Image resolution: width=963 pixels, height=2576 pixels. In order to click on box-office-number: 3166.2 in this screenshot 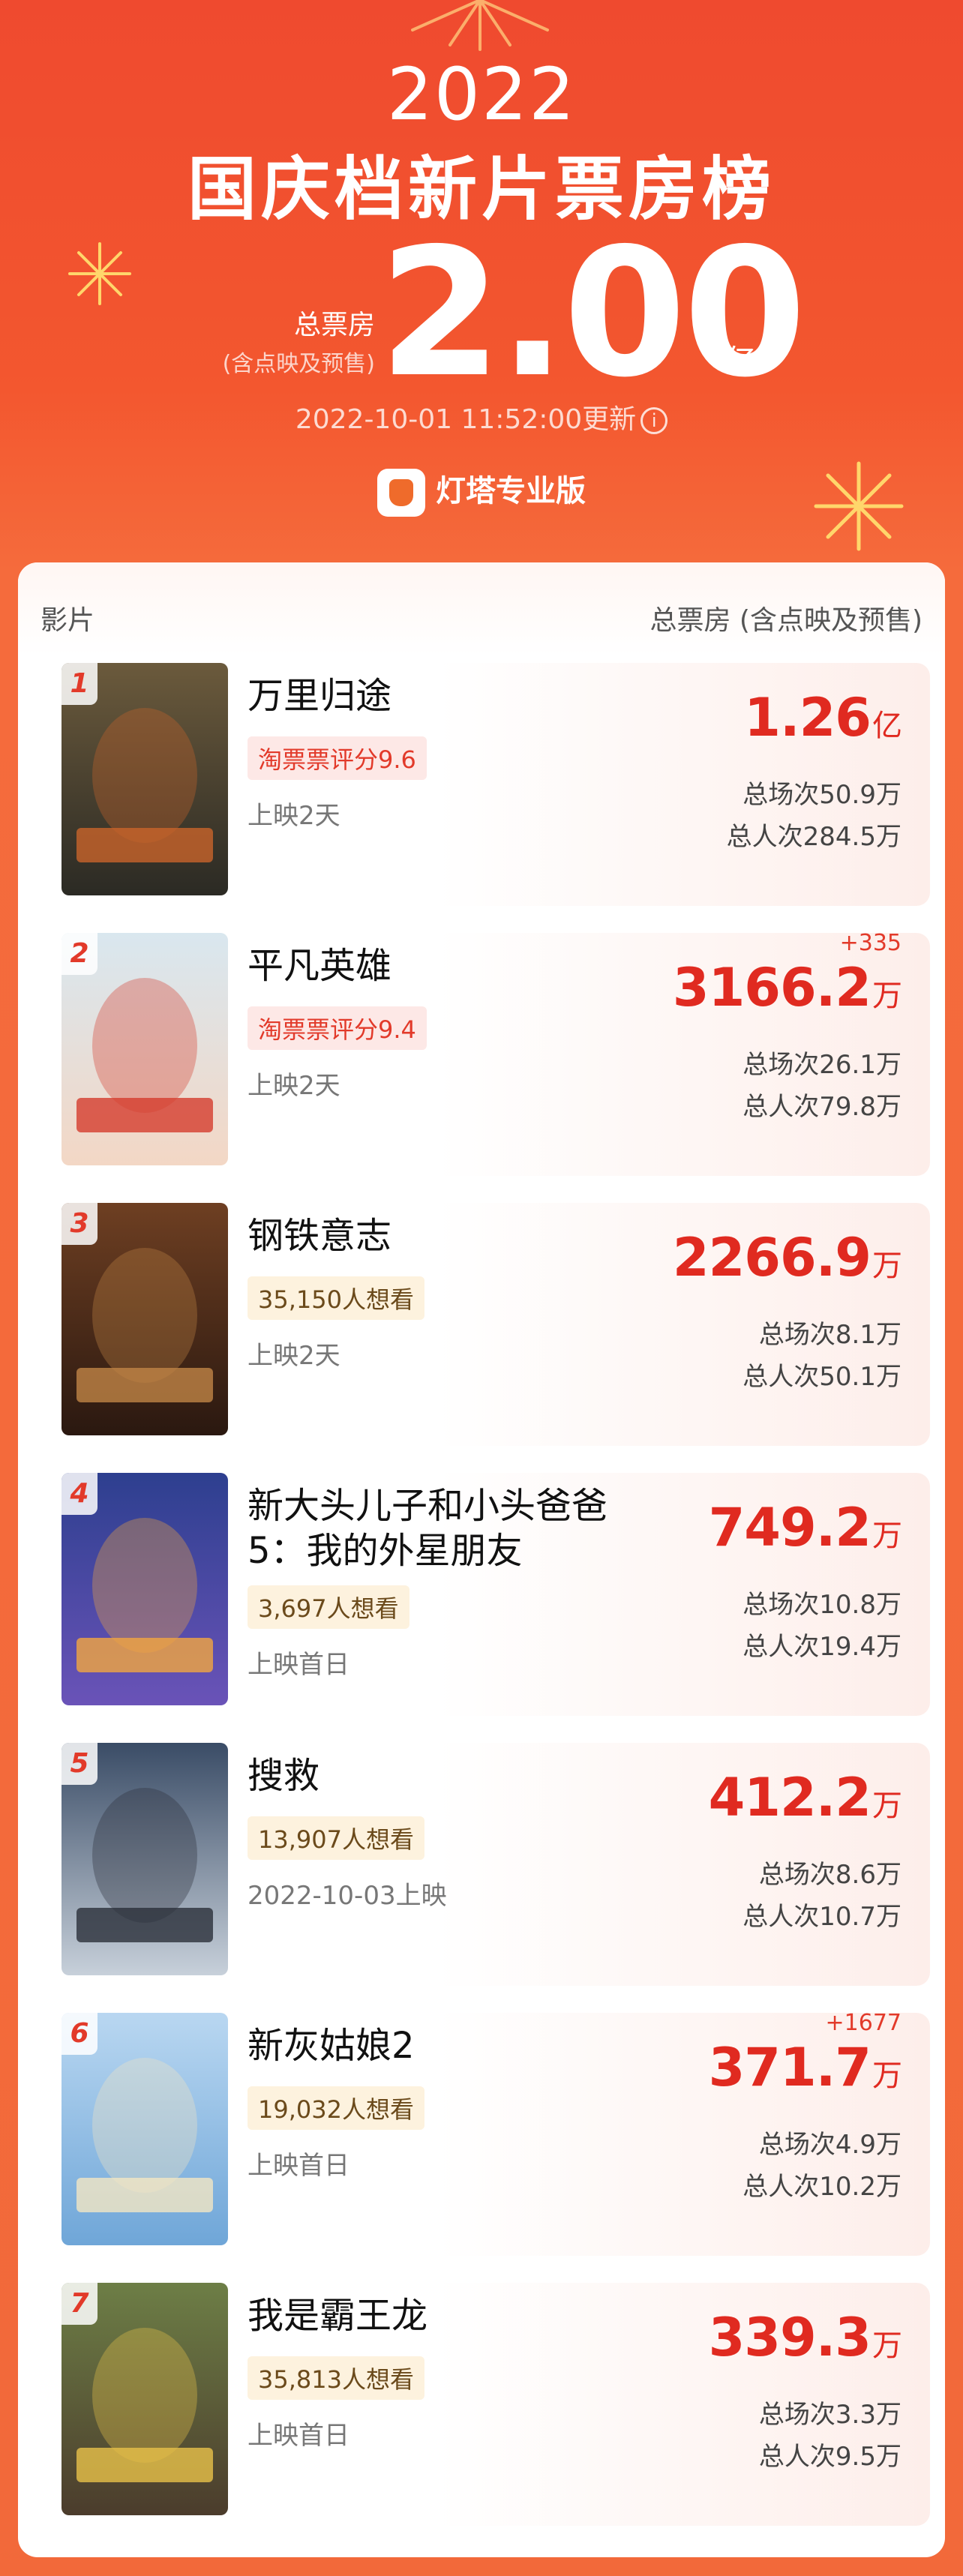, I will do `click(772, 988)`.